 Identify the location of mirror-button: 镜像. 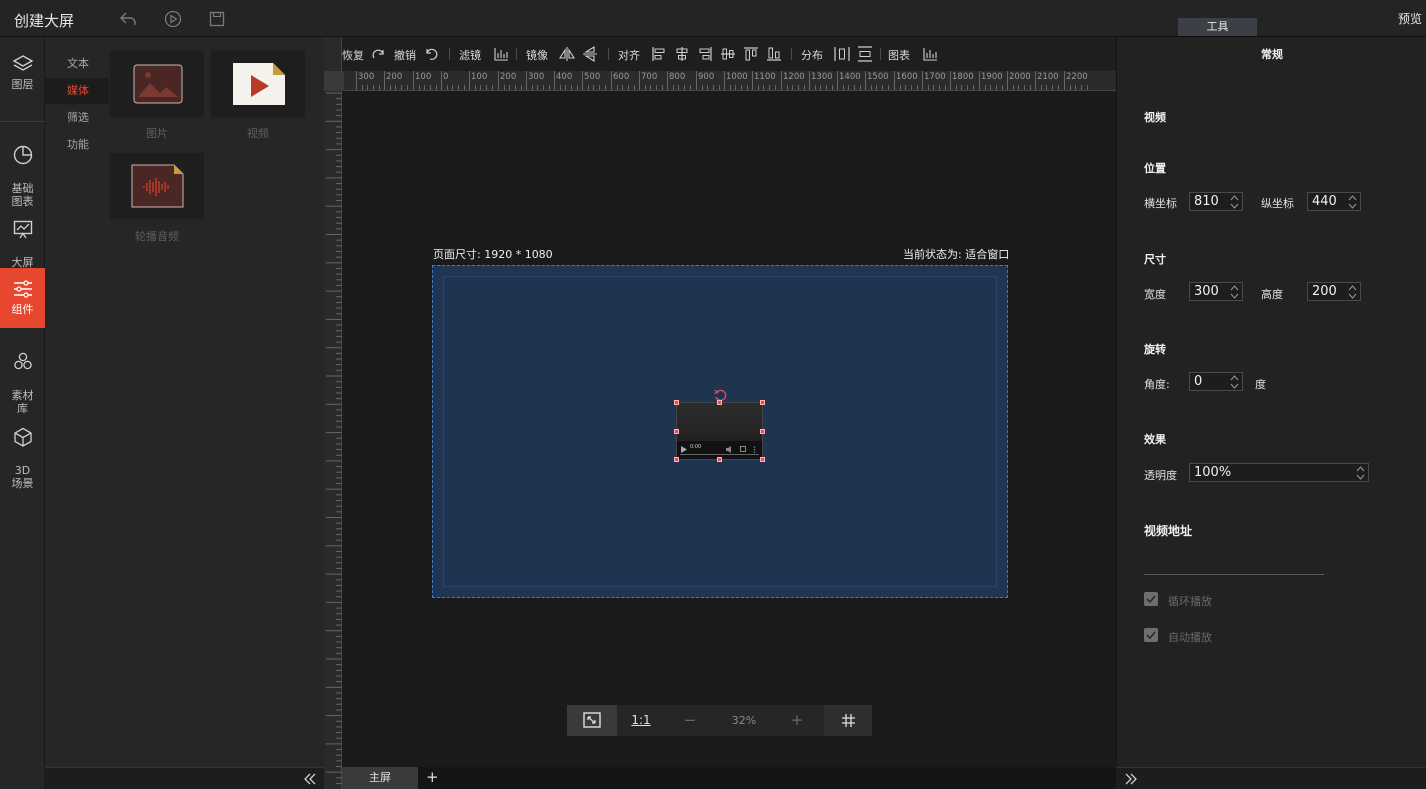
(537, 55).